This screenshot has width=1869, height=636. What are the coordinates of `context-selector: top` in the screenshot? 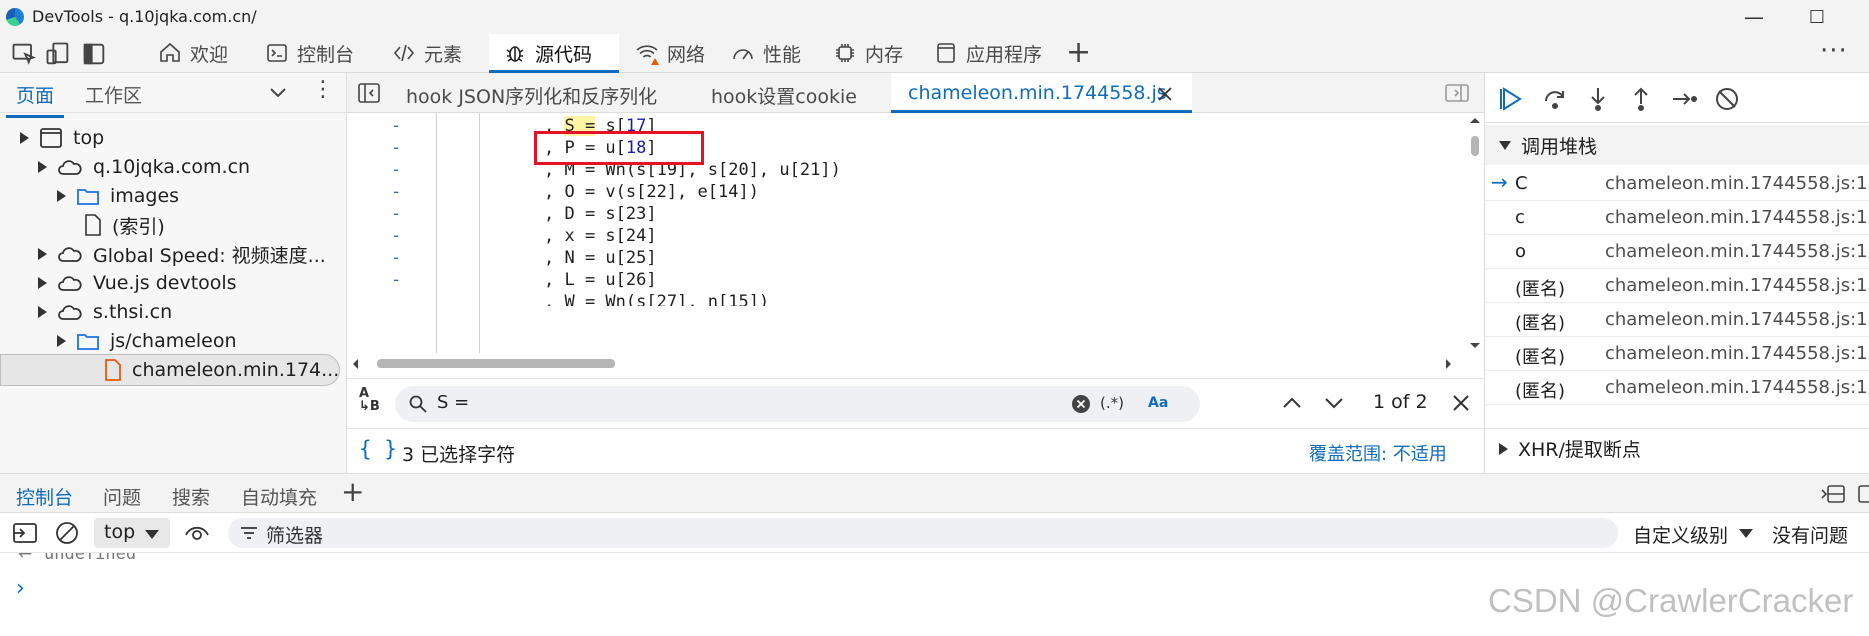 It's located at (132, 533).